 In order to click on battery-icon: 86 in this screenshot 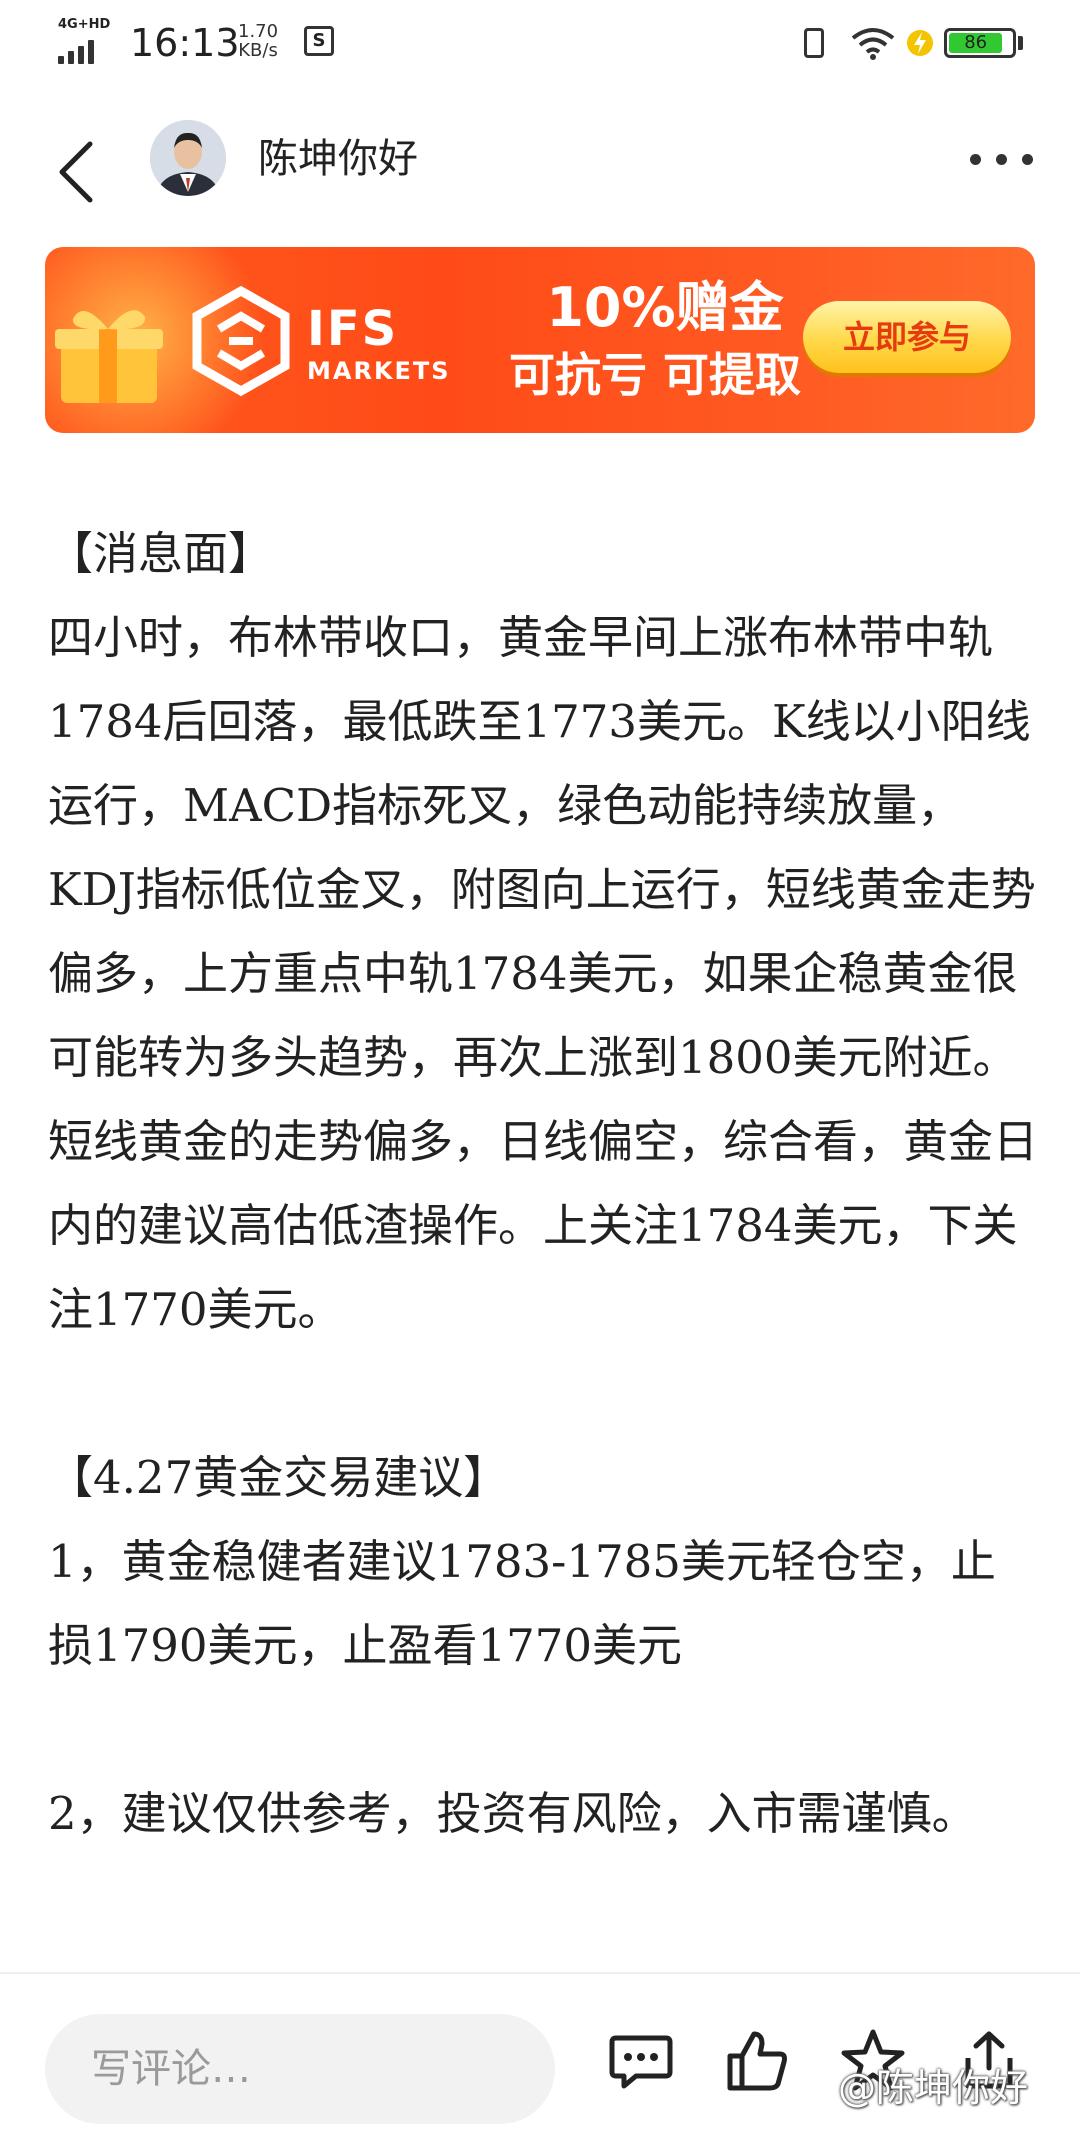, I will do `click(980, 43)`.